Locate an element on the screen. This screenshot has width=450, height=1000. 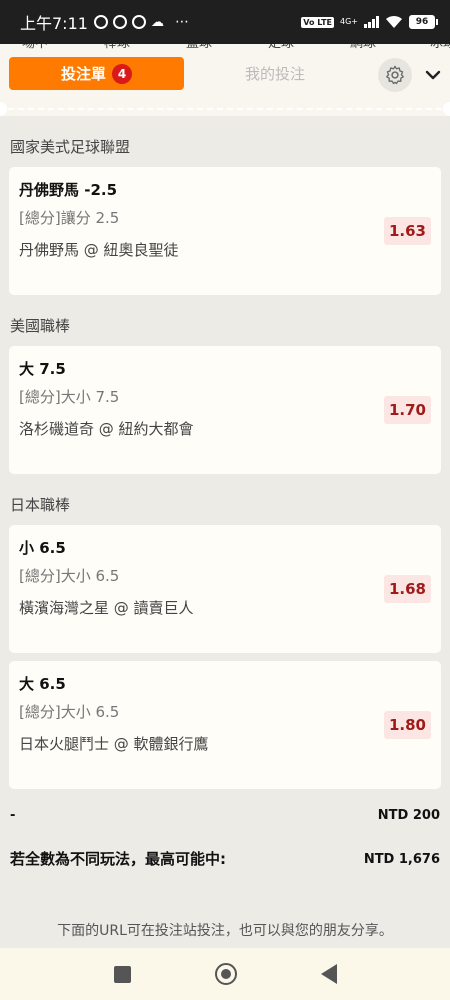
bet-match: 丹佛野馬 @ 紐奧良聖徒 is located at coordinates (99, 250).